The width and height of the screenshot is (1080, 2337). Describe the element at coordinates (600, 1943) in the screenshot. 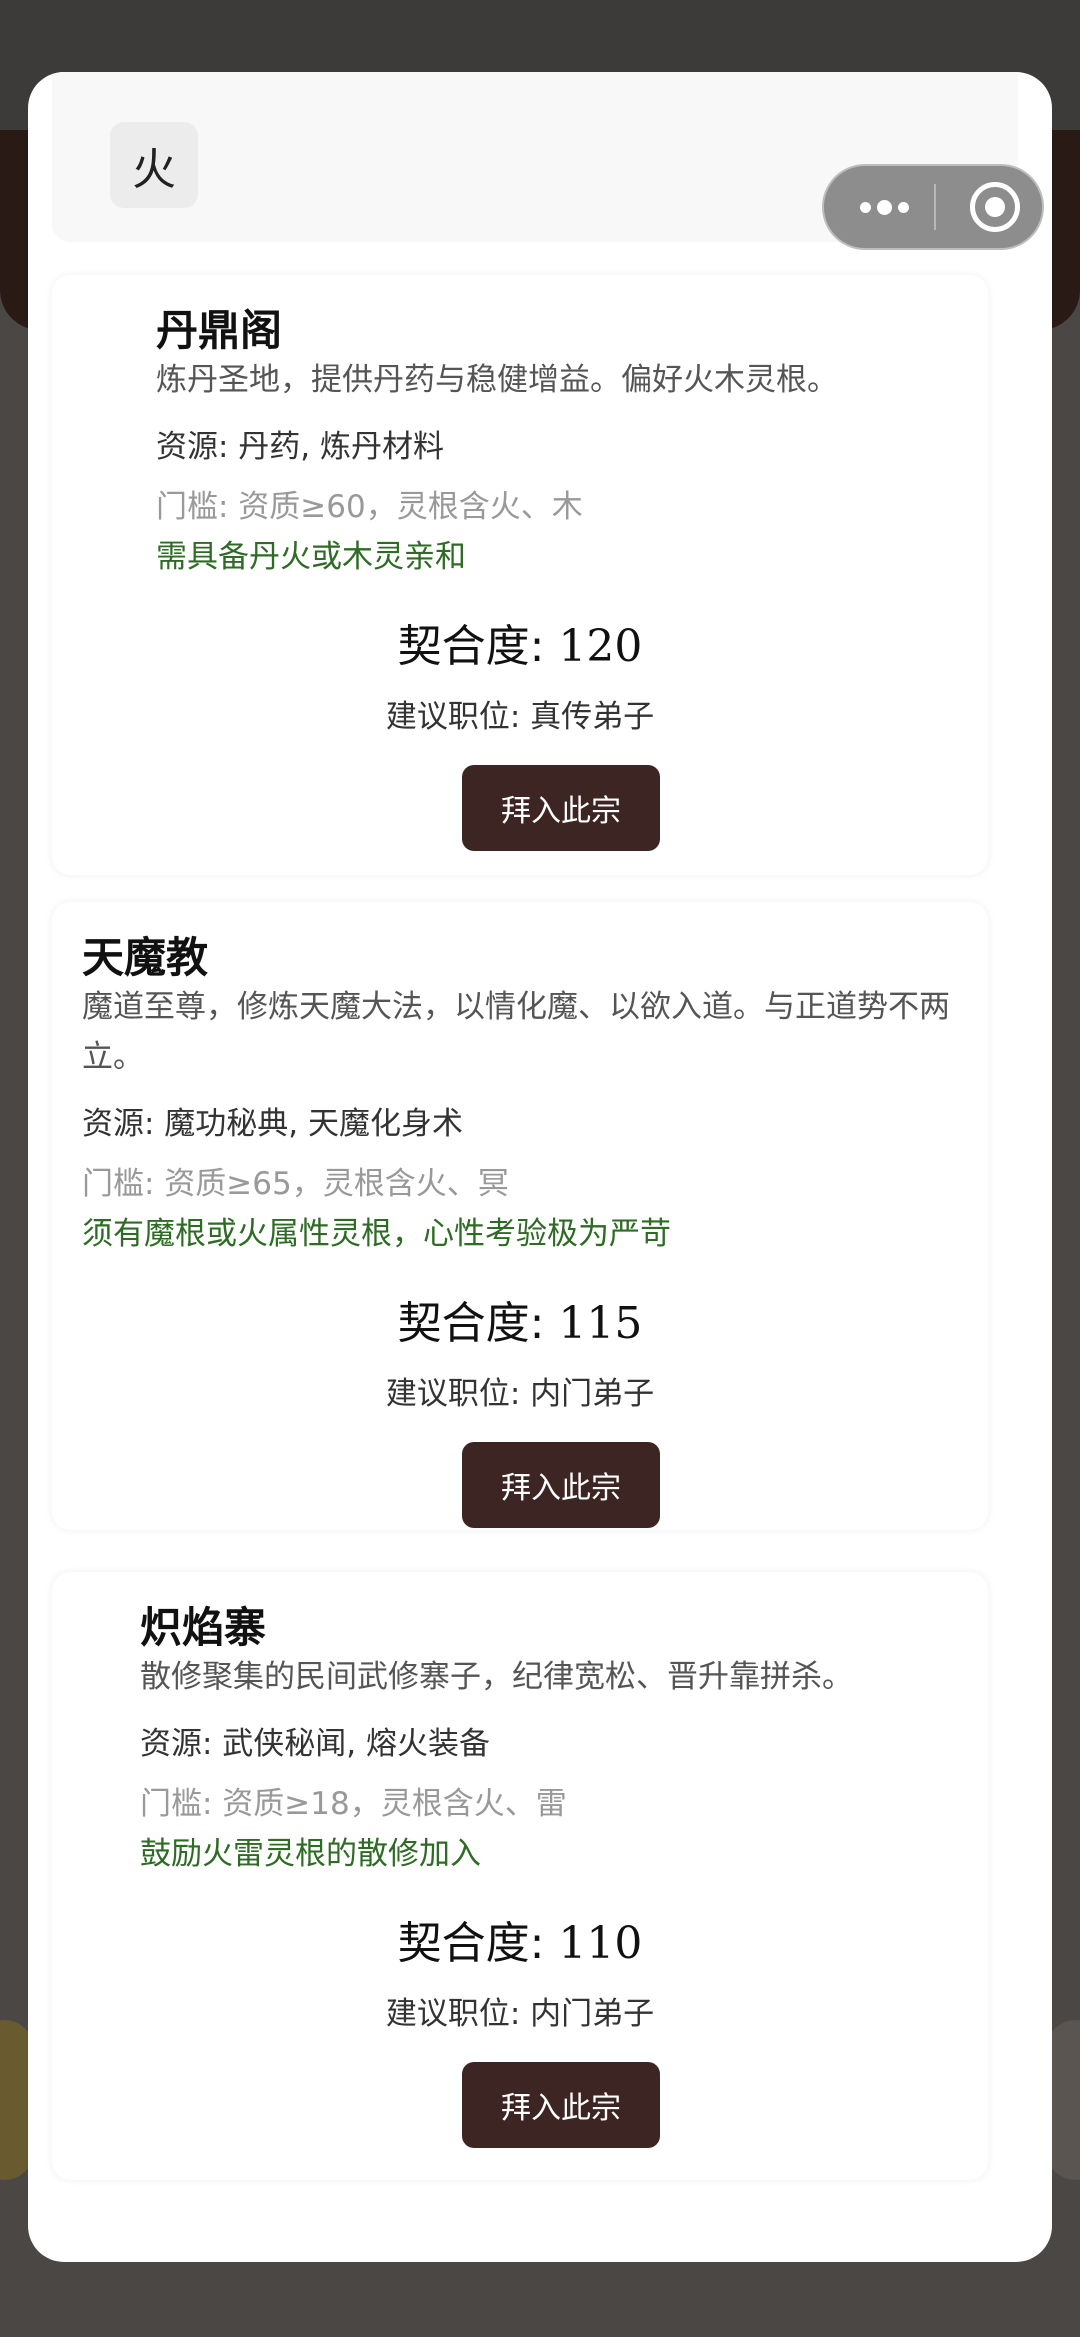

I see `affinity-value: 110` at that location.